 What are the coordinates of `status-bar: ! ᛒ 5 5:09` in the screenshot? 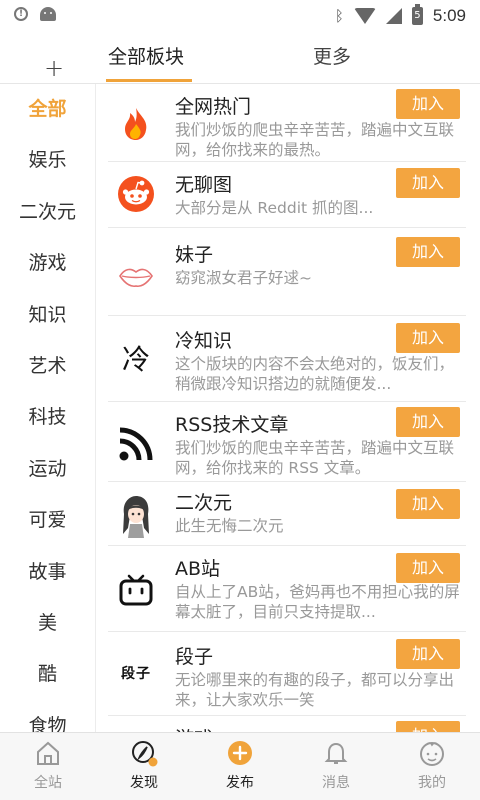 It's located at (240, 17).